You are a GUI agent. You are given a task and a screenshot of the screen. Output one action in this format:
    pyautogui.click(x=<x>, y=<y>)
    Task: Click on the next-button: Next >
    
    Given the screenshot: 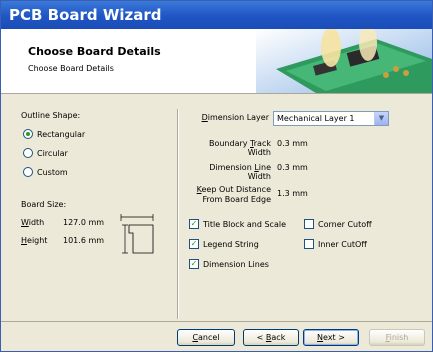 What is the action you would take?
    pyautogui.click(x=331, y=337)
    